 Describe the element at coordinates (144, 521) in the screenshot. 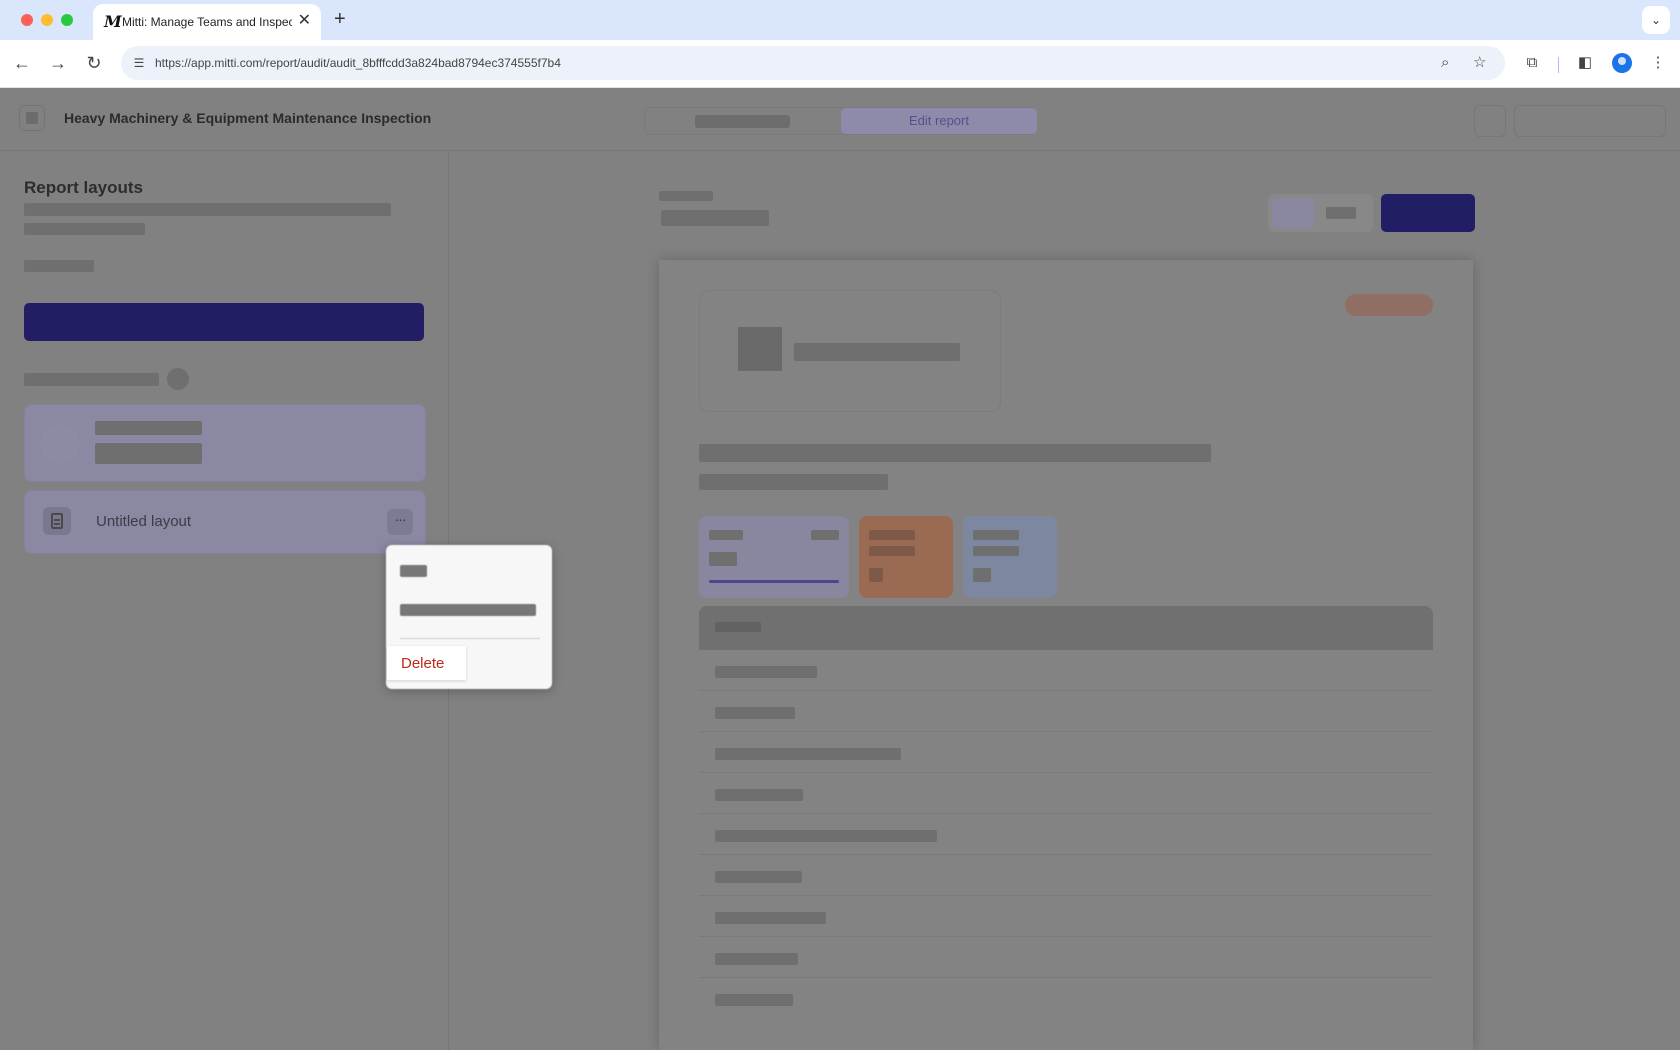

I see `layout-name: Untitled layout` at that location.